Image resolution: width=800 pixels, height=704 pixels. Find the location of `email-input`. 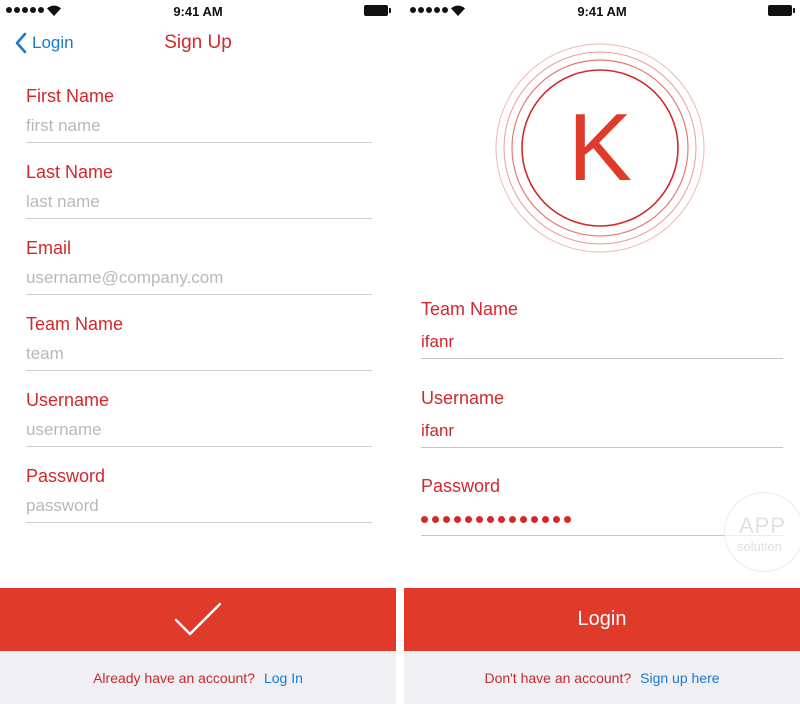

email-input is located at coordinates (199, 278).